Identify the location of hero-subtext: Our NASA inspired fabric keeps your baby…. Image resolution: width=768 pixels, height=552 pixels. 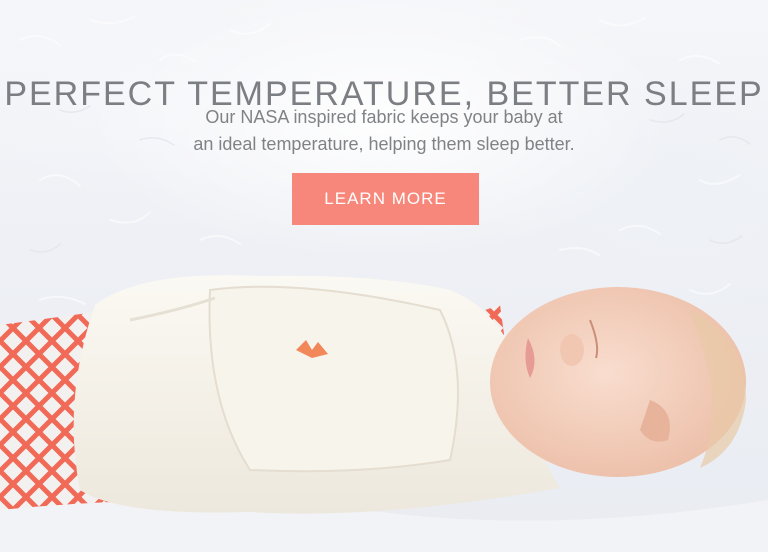
(384, 131).